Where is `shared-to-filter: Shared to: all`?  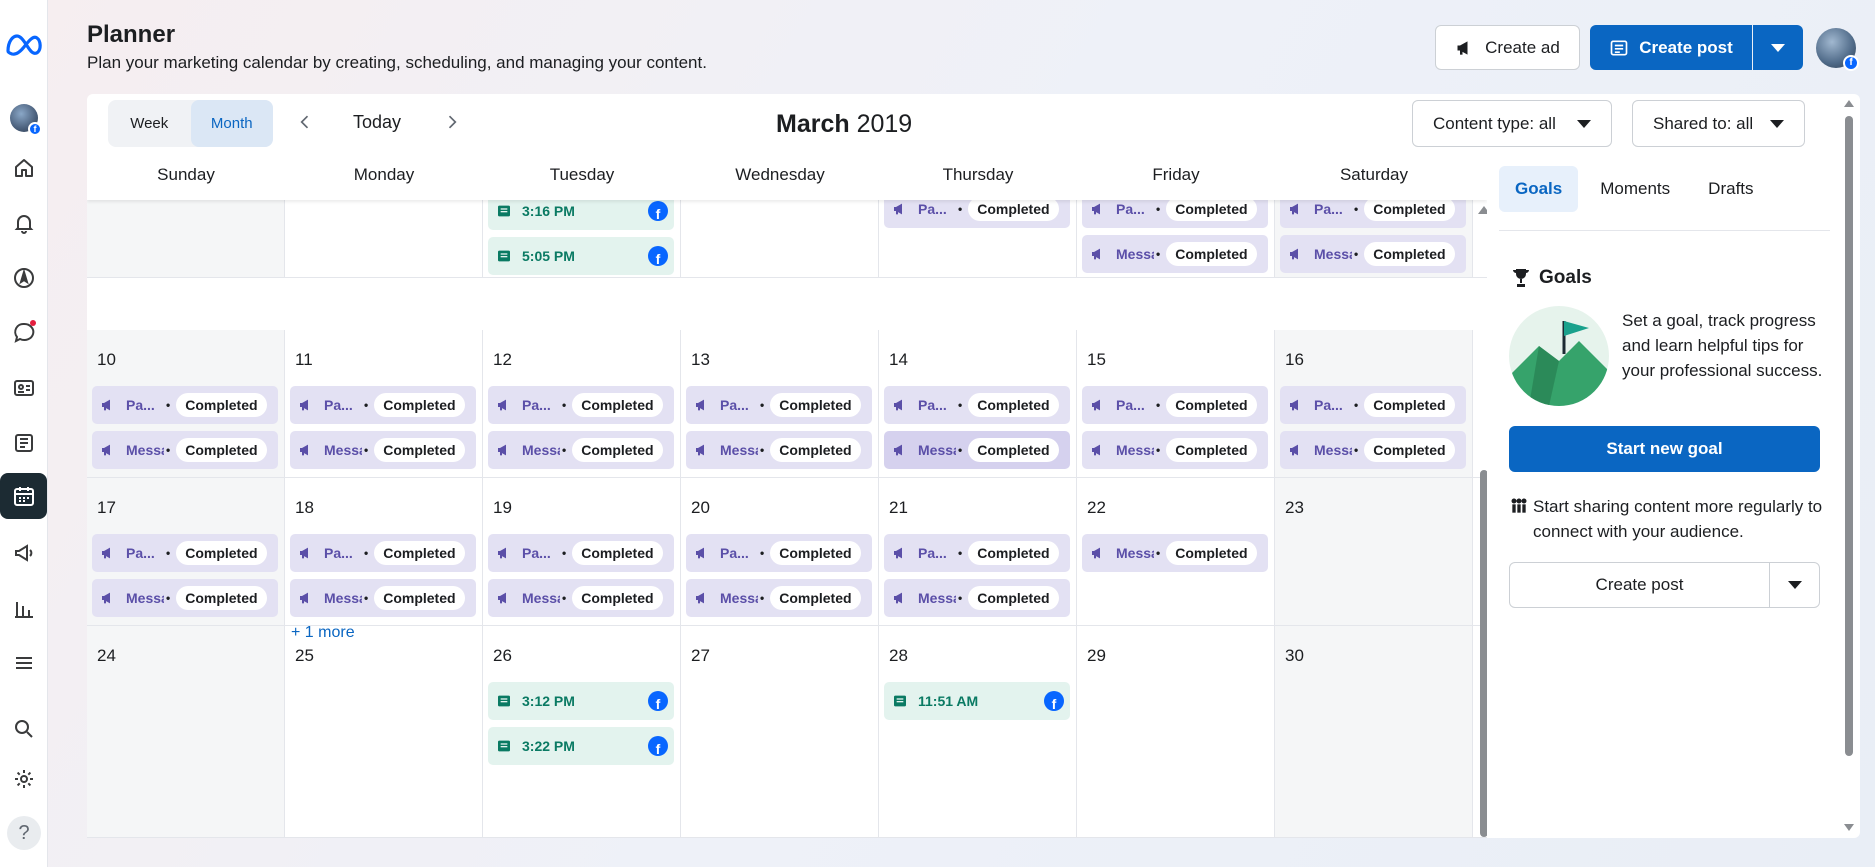
shared-to-filter: Shared to: all is located at coordinates (1718, 123).